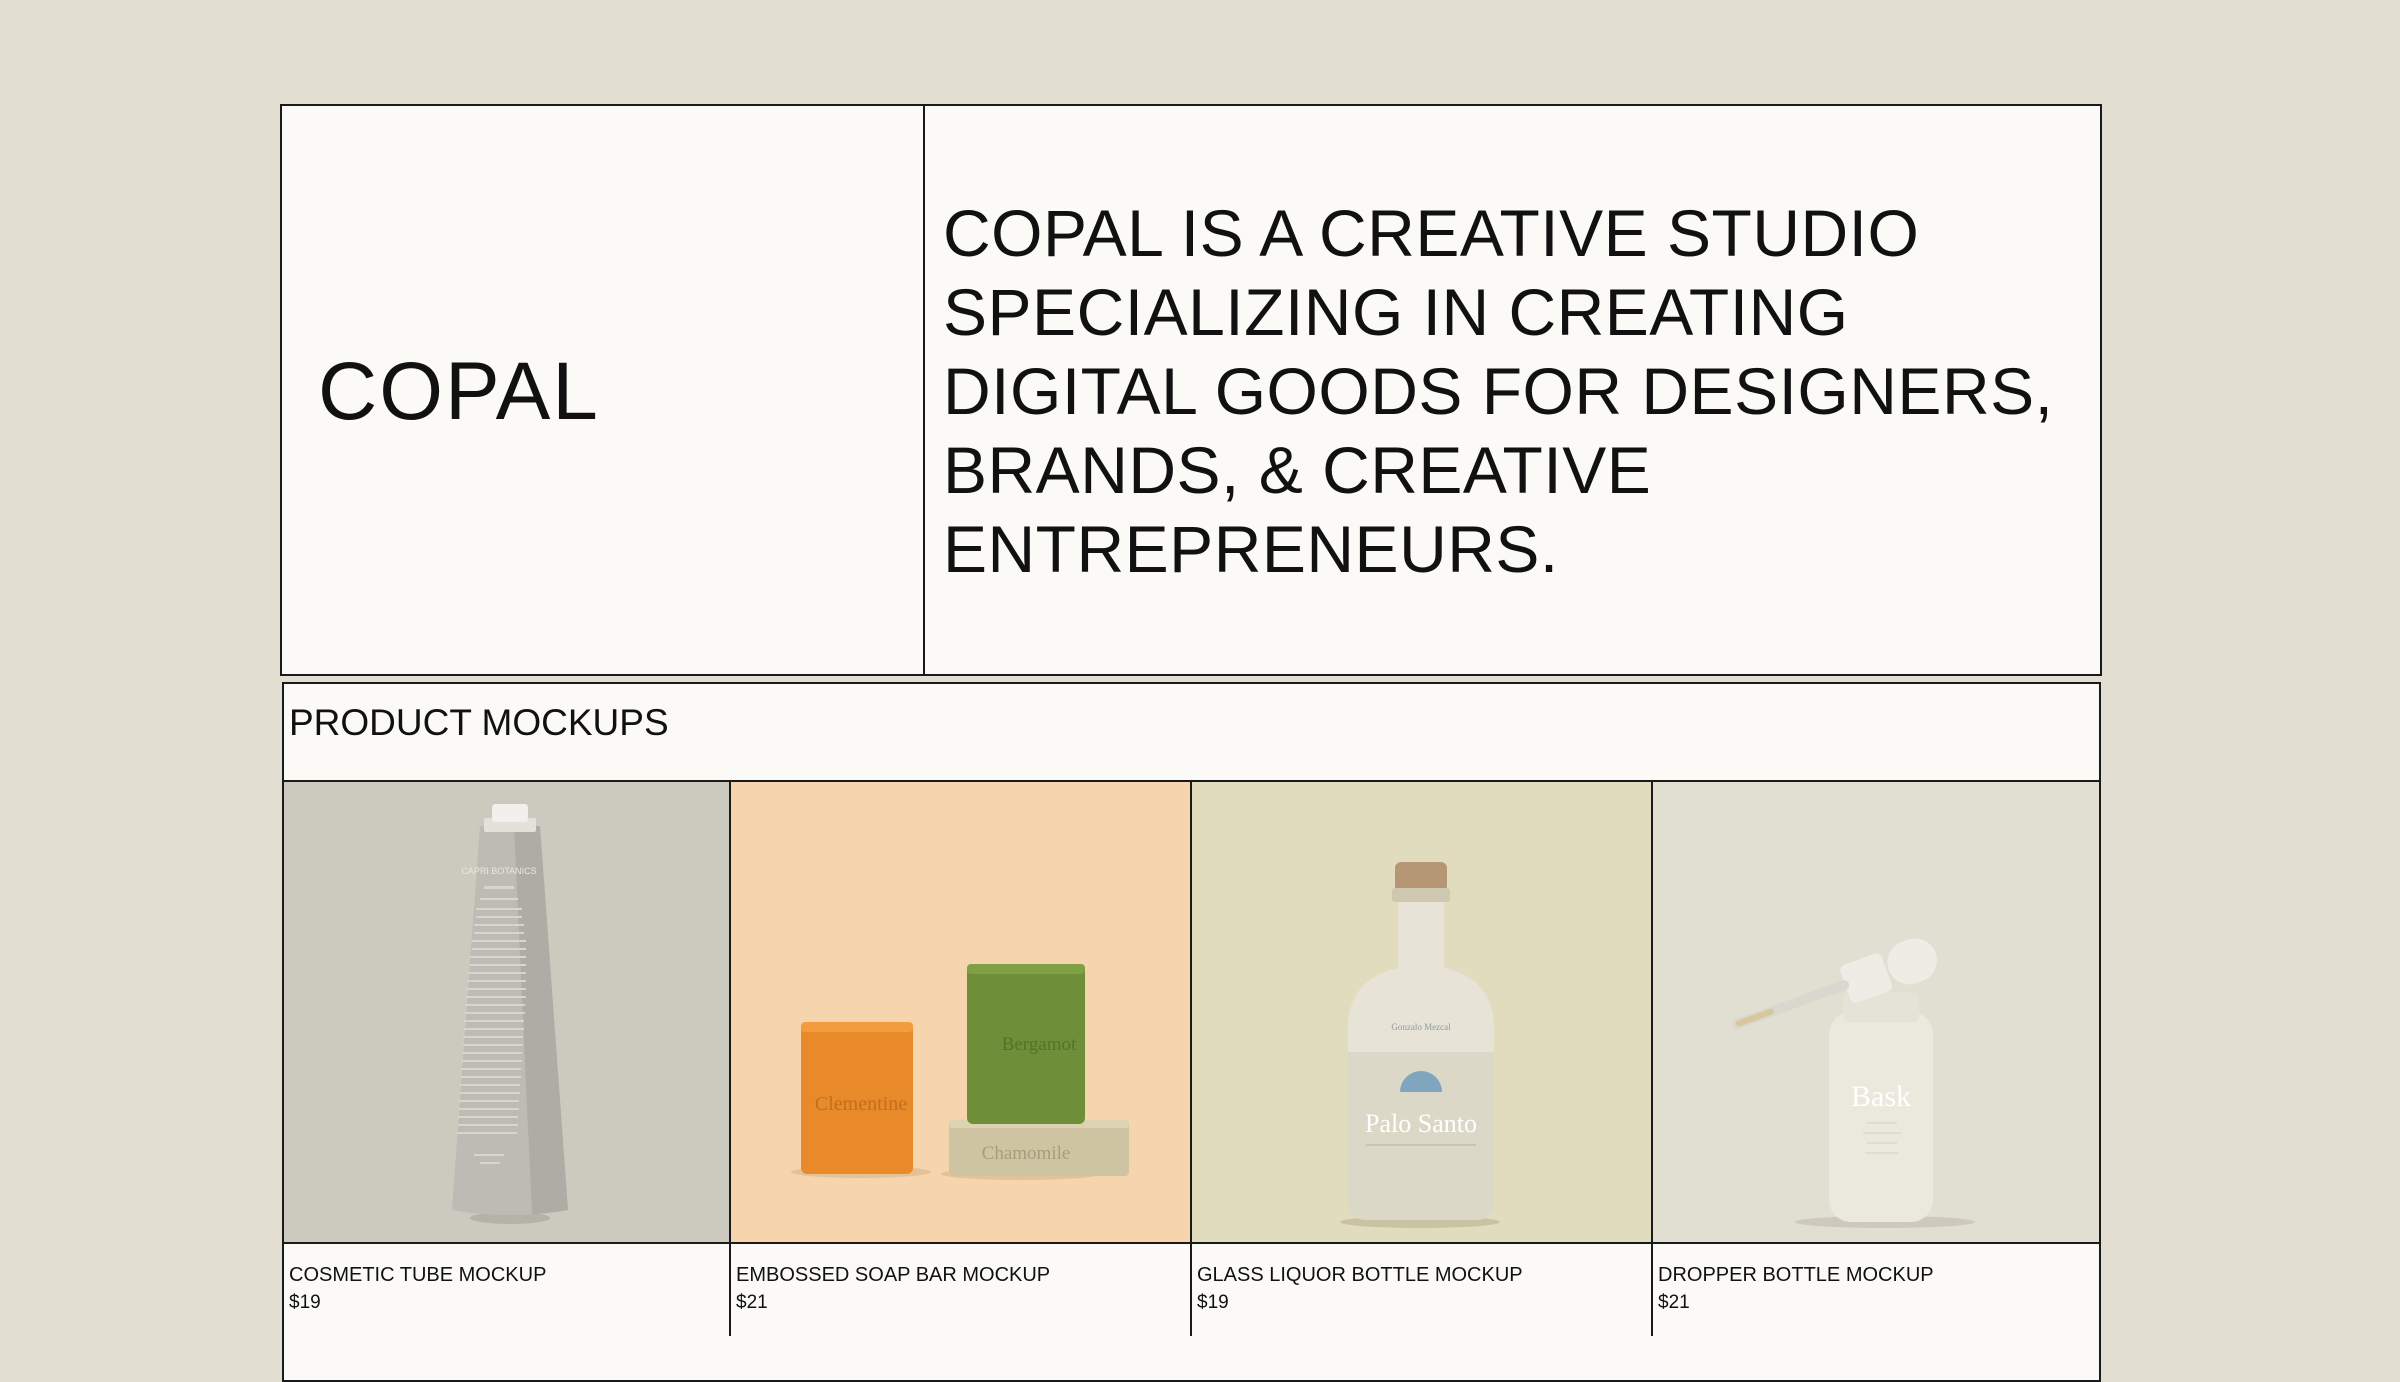 The image size is (2400, 1382). Describe the element at coordinates (1191, 733) in the screenshot. I see `section-title: PRODUCT MOCKUPS` at that location.